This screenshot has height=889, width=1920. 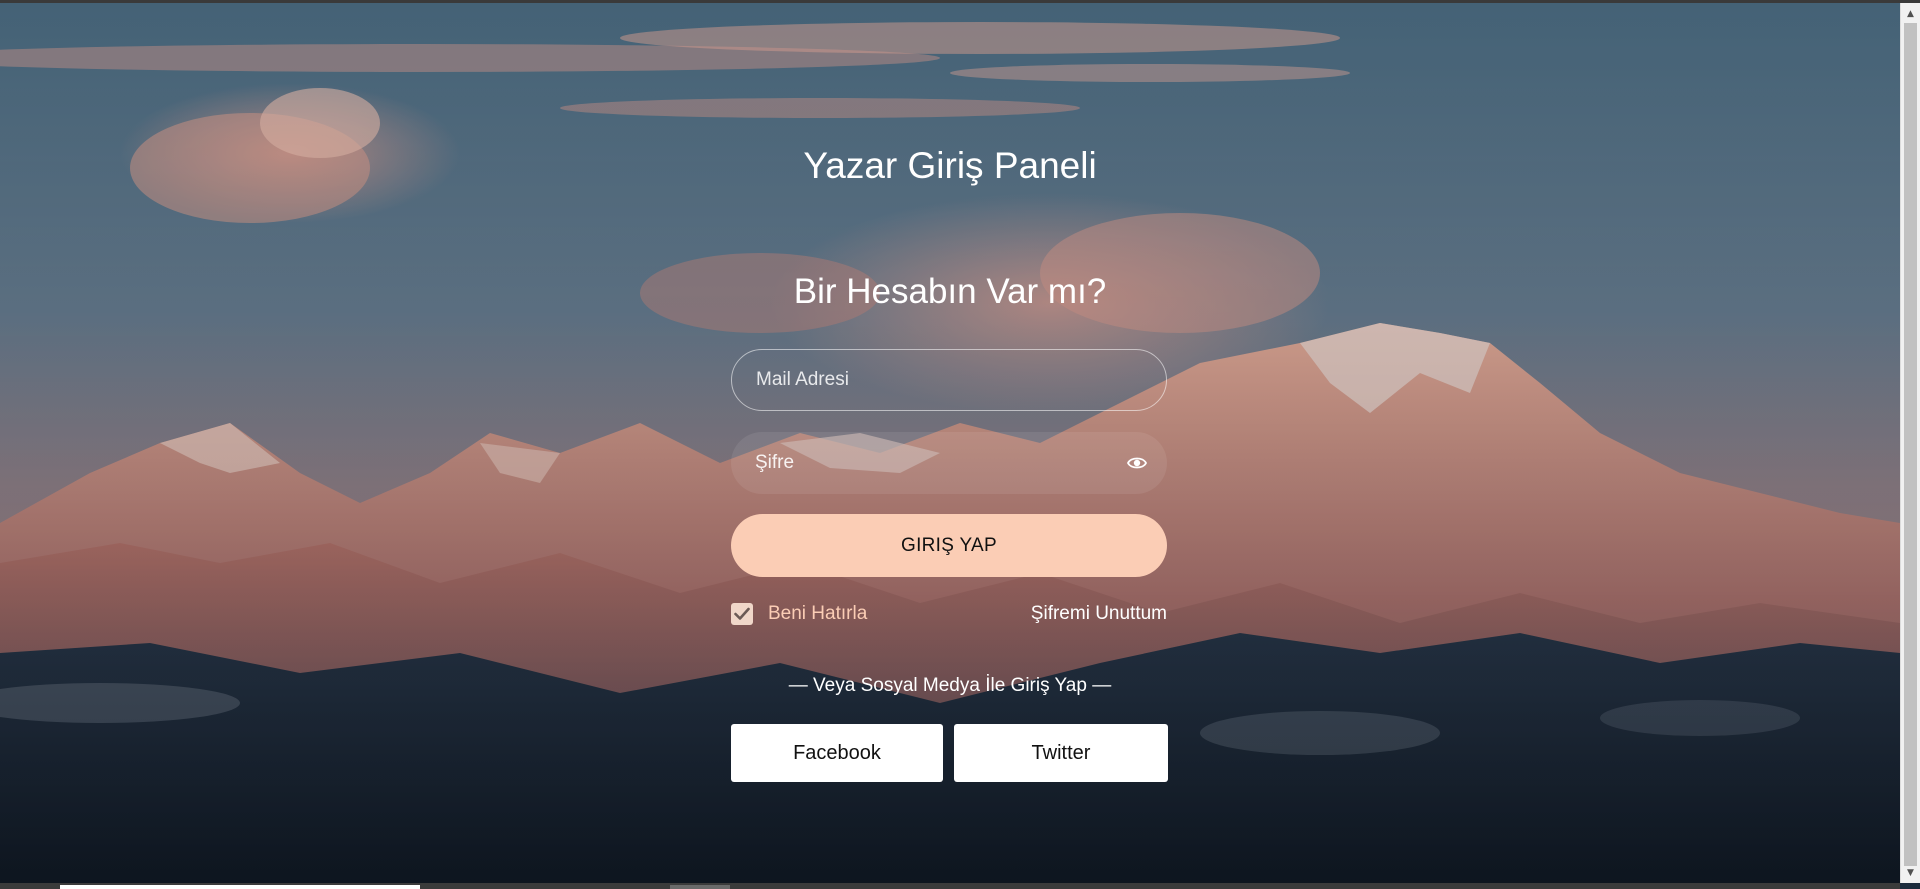 I want to click on checkmark-icon, so click(x=742, y=613).